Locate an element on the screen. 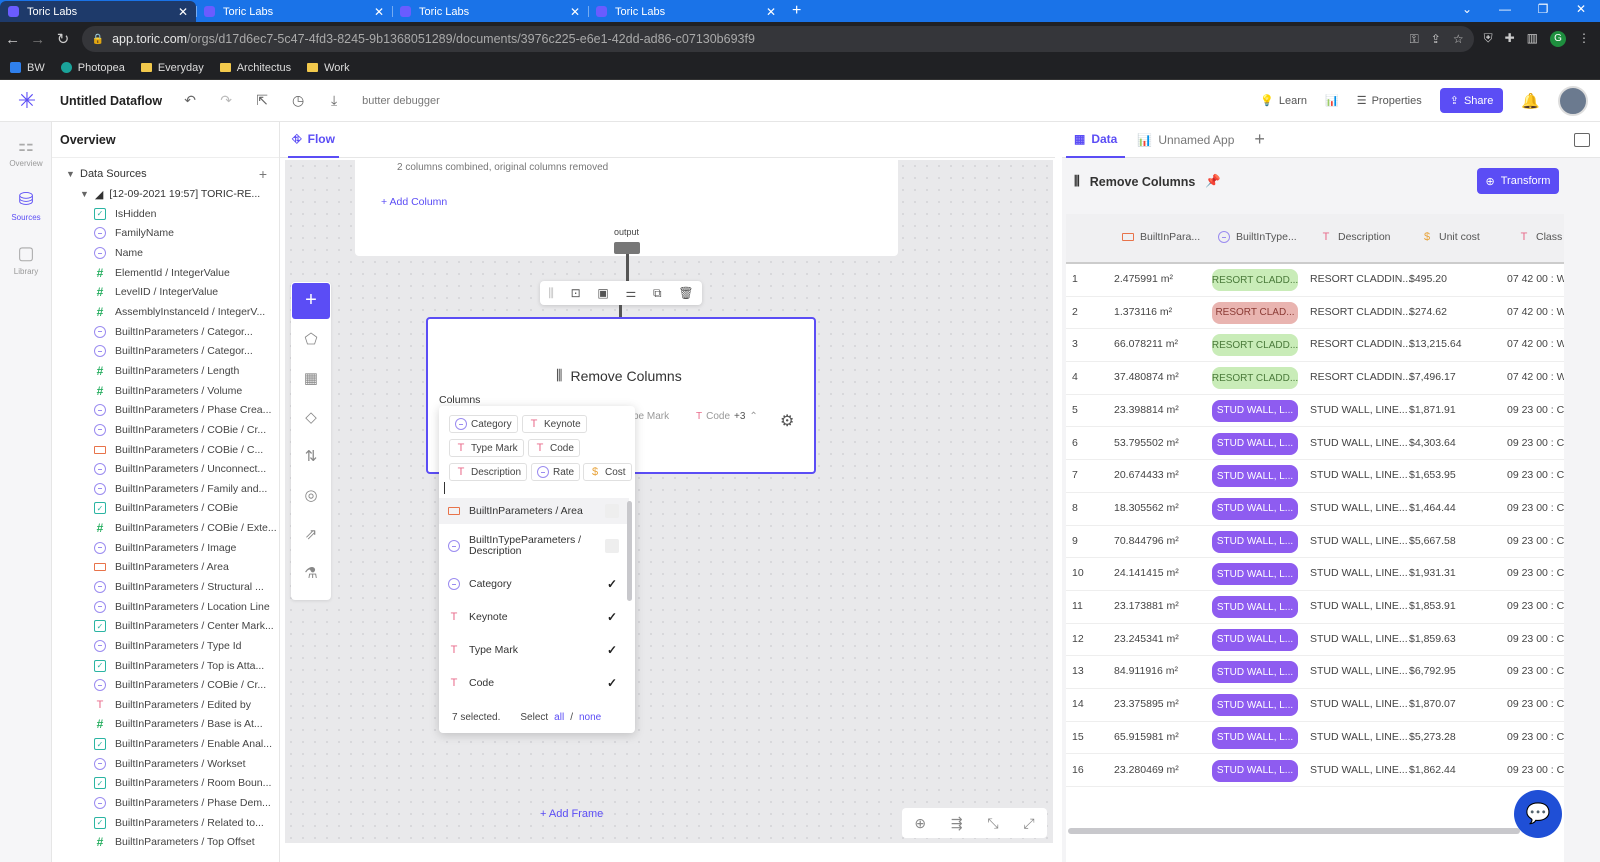  field-item: Name is located at coordinates (165, 253).